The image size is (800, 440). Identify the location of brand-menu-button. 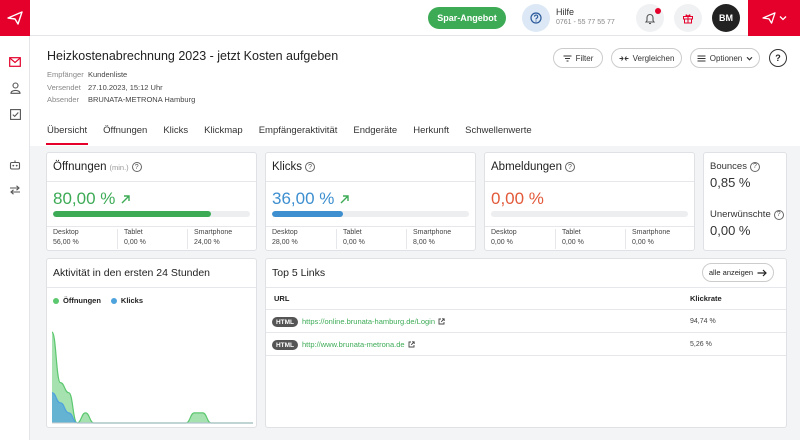
(774, 18).